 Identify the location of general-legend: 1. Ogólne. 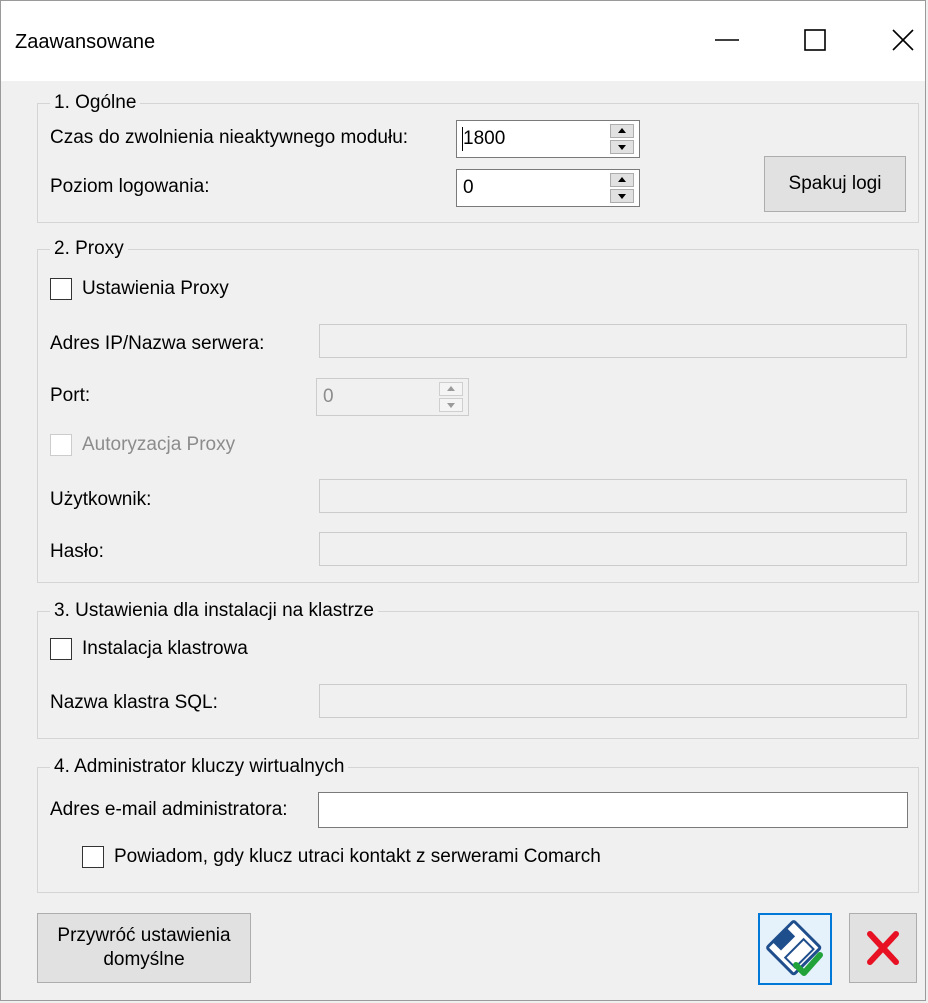
(95, 103).